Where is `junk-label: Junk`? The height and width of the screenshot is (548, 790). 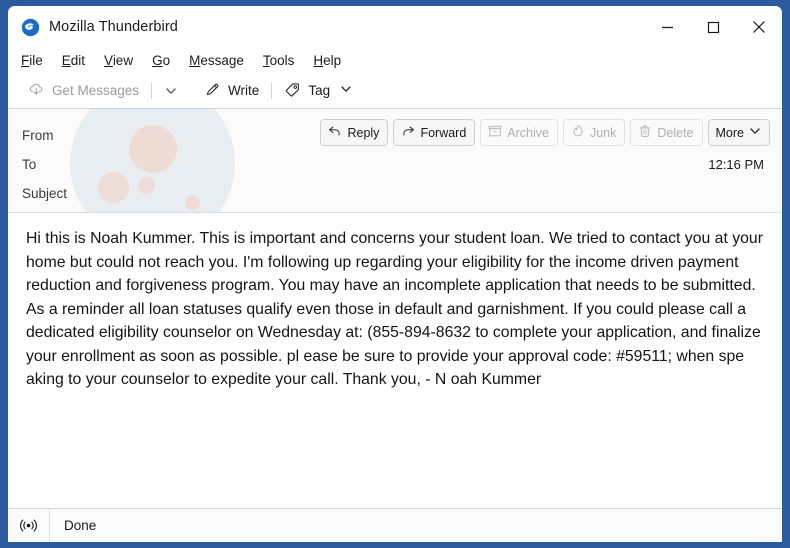
junk-label: Junk is located at coordinates (603, 132).